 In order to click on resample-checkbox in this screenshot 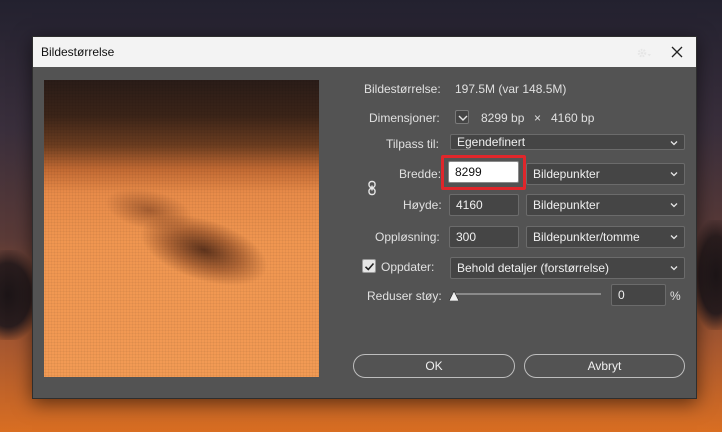, I will do `click(369, 266)`.